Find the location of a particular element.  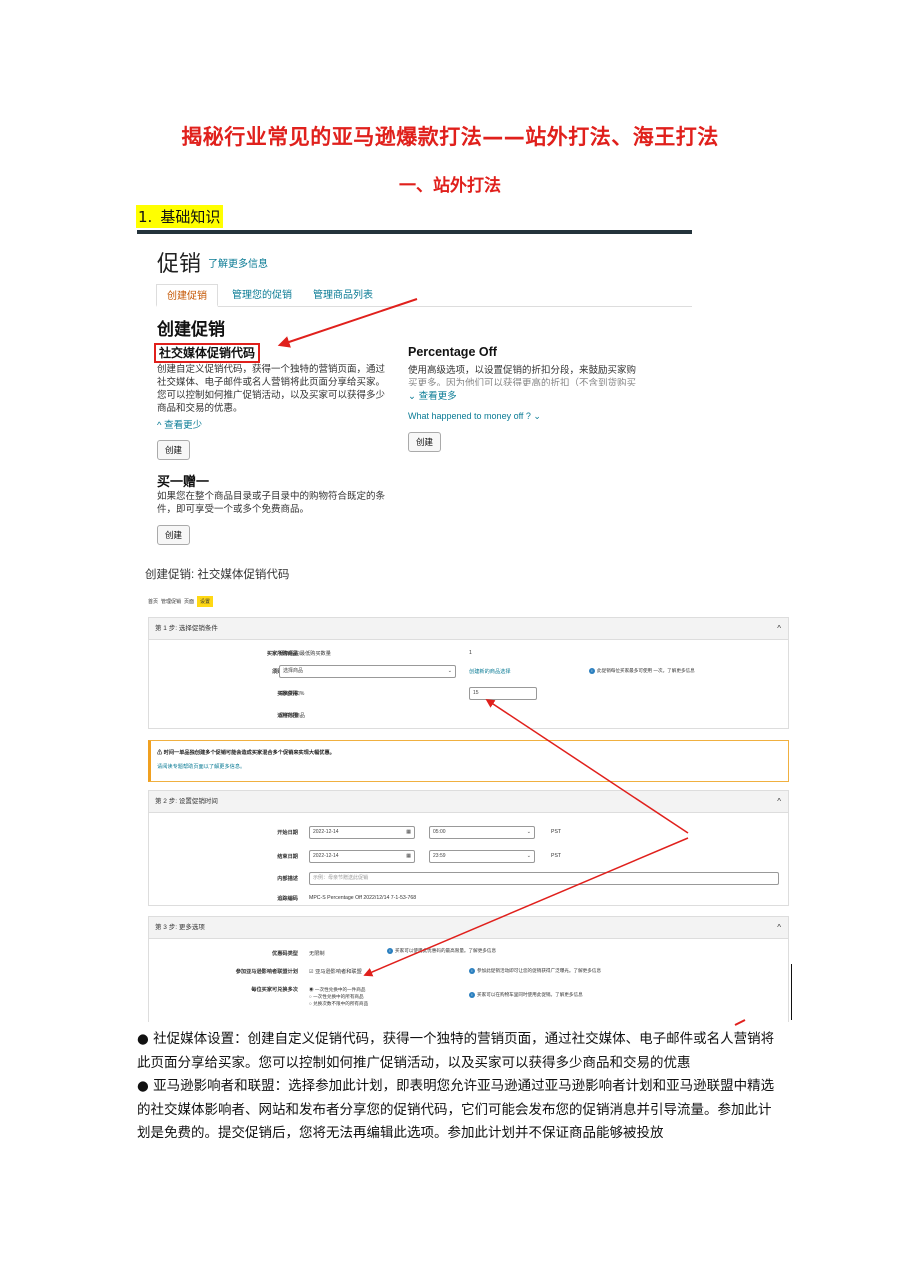

promo-tabs: 创建促销 管理您的促销 管理商品列表 is located at coordinates (424, 295).